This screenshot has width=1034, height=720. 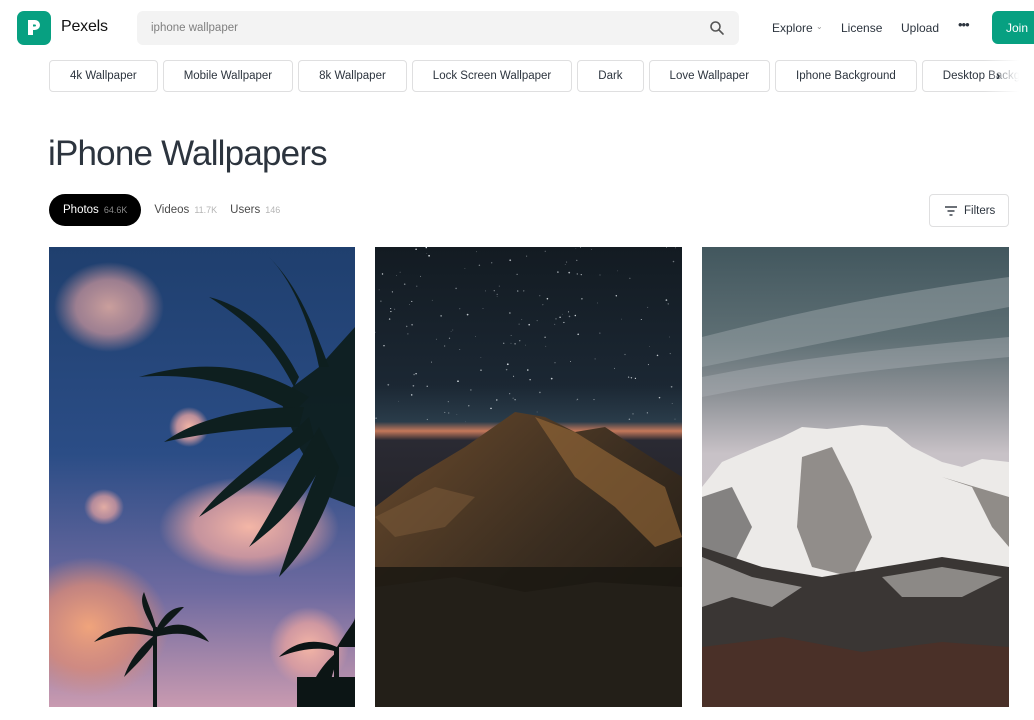 I want to click on page-title: iPhone Wallpapers, so click(x=188, y=153).